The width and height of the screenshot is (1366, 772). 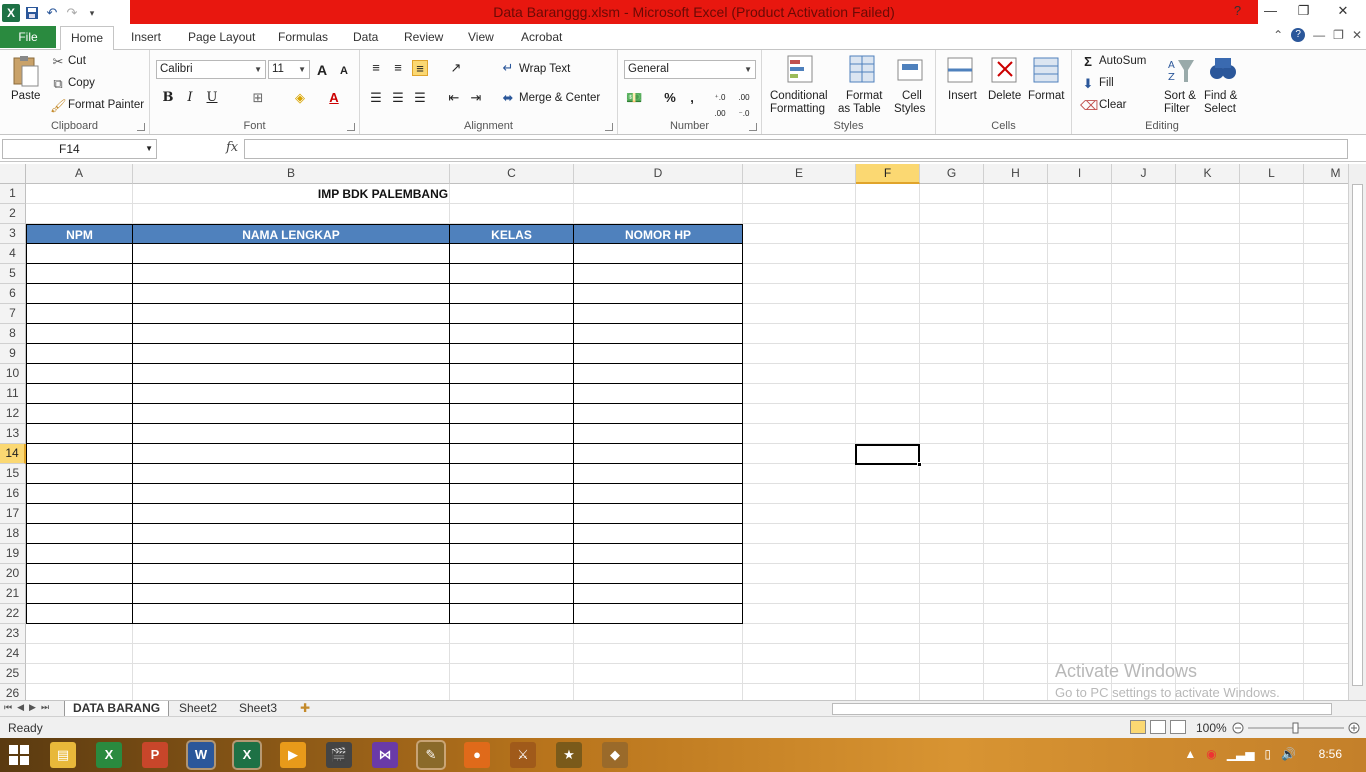 I want to click on row-header-17: 17, so click(x=13, y=514).